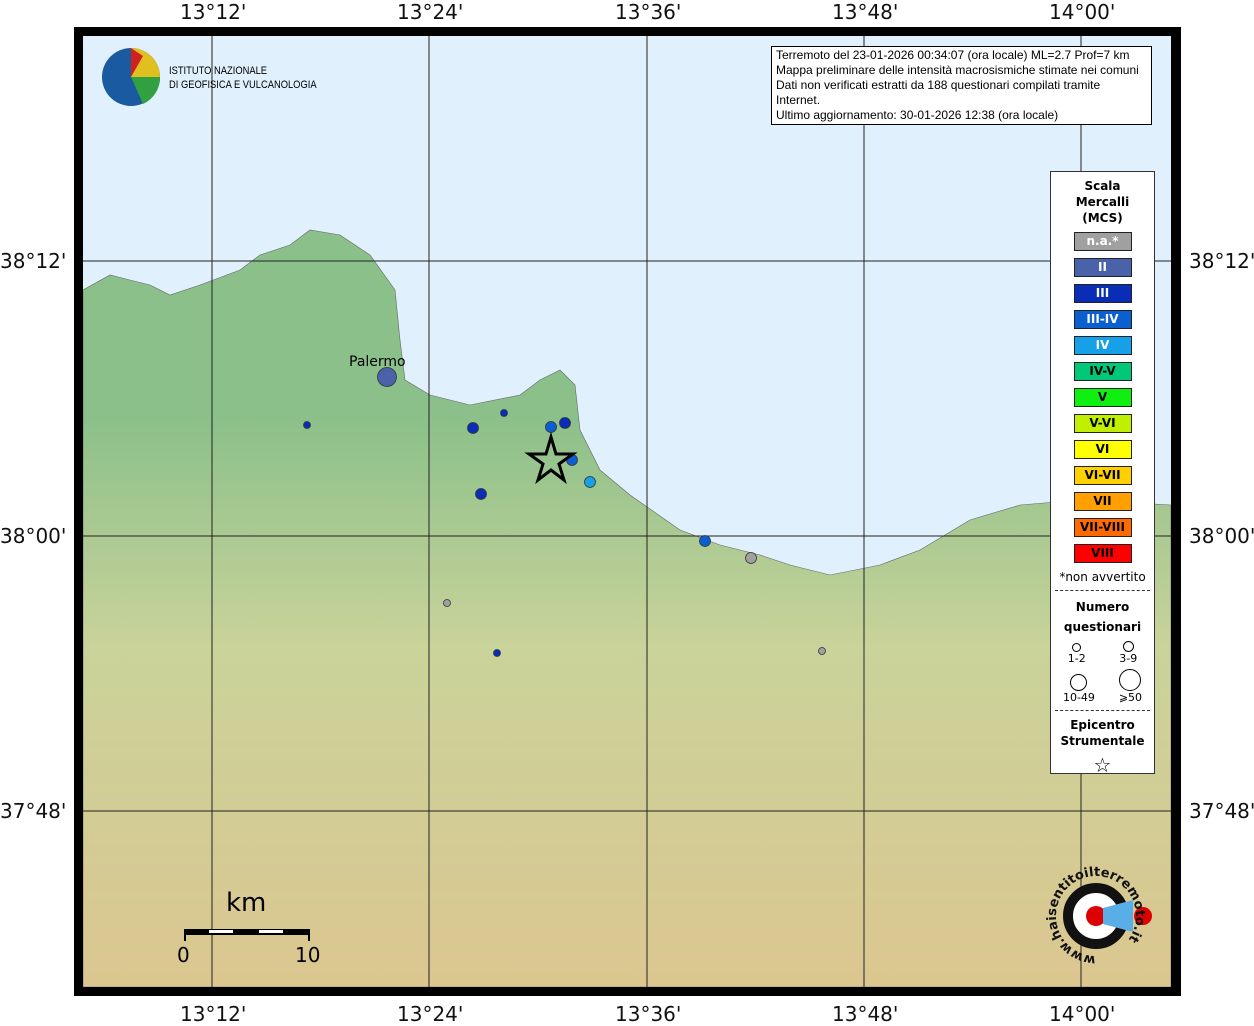 Image resolution: width=1254 pixels, height=1026 pixels. What do you see at coordinates (218, 71) in the screenshot?
I see `logo-line: ISTITUTO NAZIONALE` at bounding box center [218, 71].